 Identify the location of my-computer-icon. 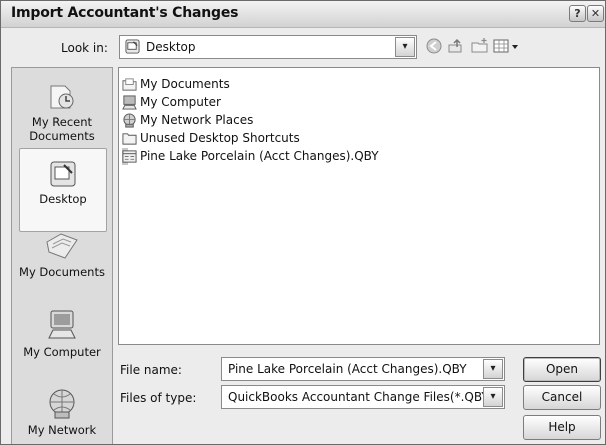
(62, 324).